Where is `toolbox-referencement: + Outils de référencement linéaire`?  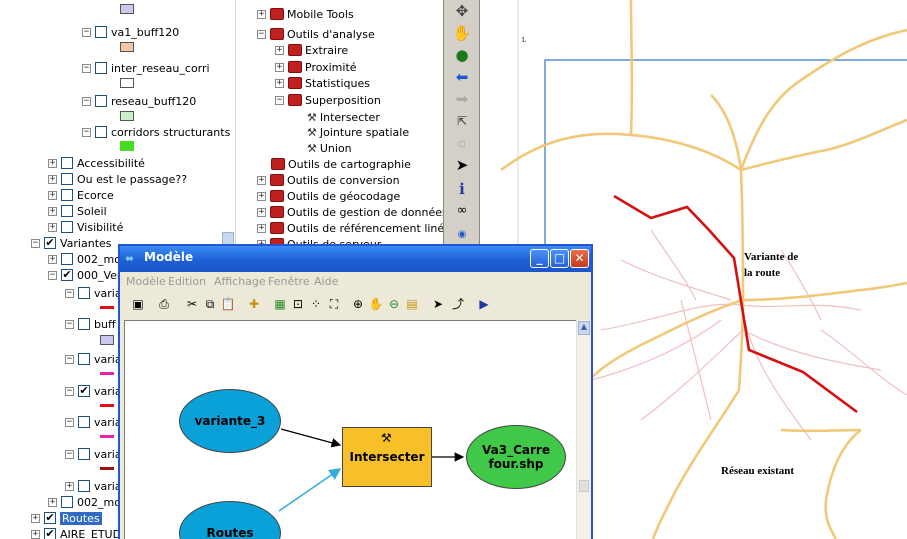
toolbox-referencement: + Outils de référencement linéaire is located at coordinates (350, 228).